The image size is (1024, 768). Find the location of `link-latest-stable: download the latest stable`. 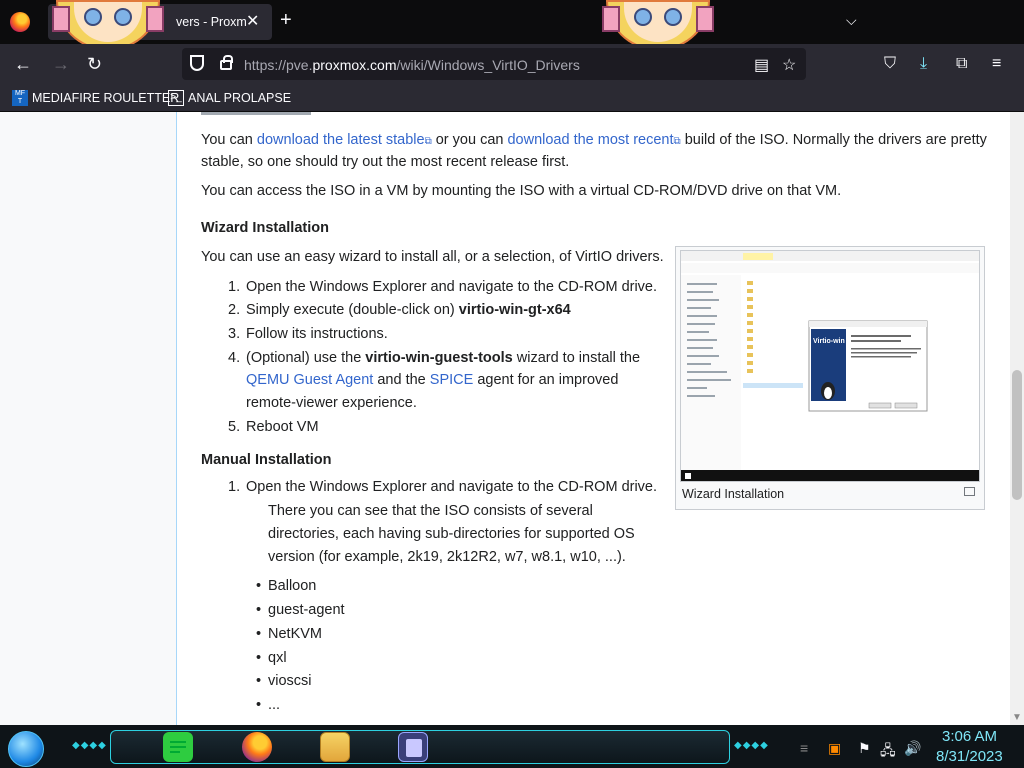

link-latest-stable: download the latest stable is located at coordinates (341, 140).